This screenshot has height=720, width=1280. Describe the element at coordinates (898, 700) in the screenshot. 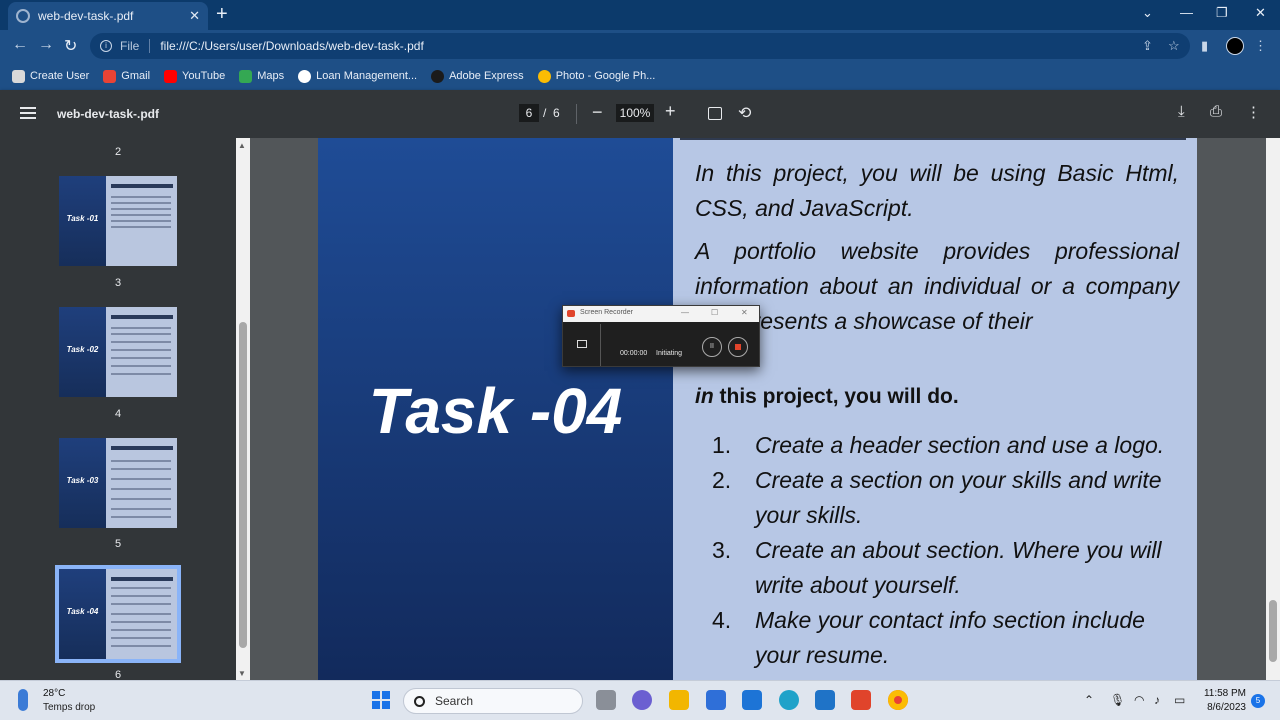

I see `chrome-icon` at that location.